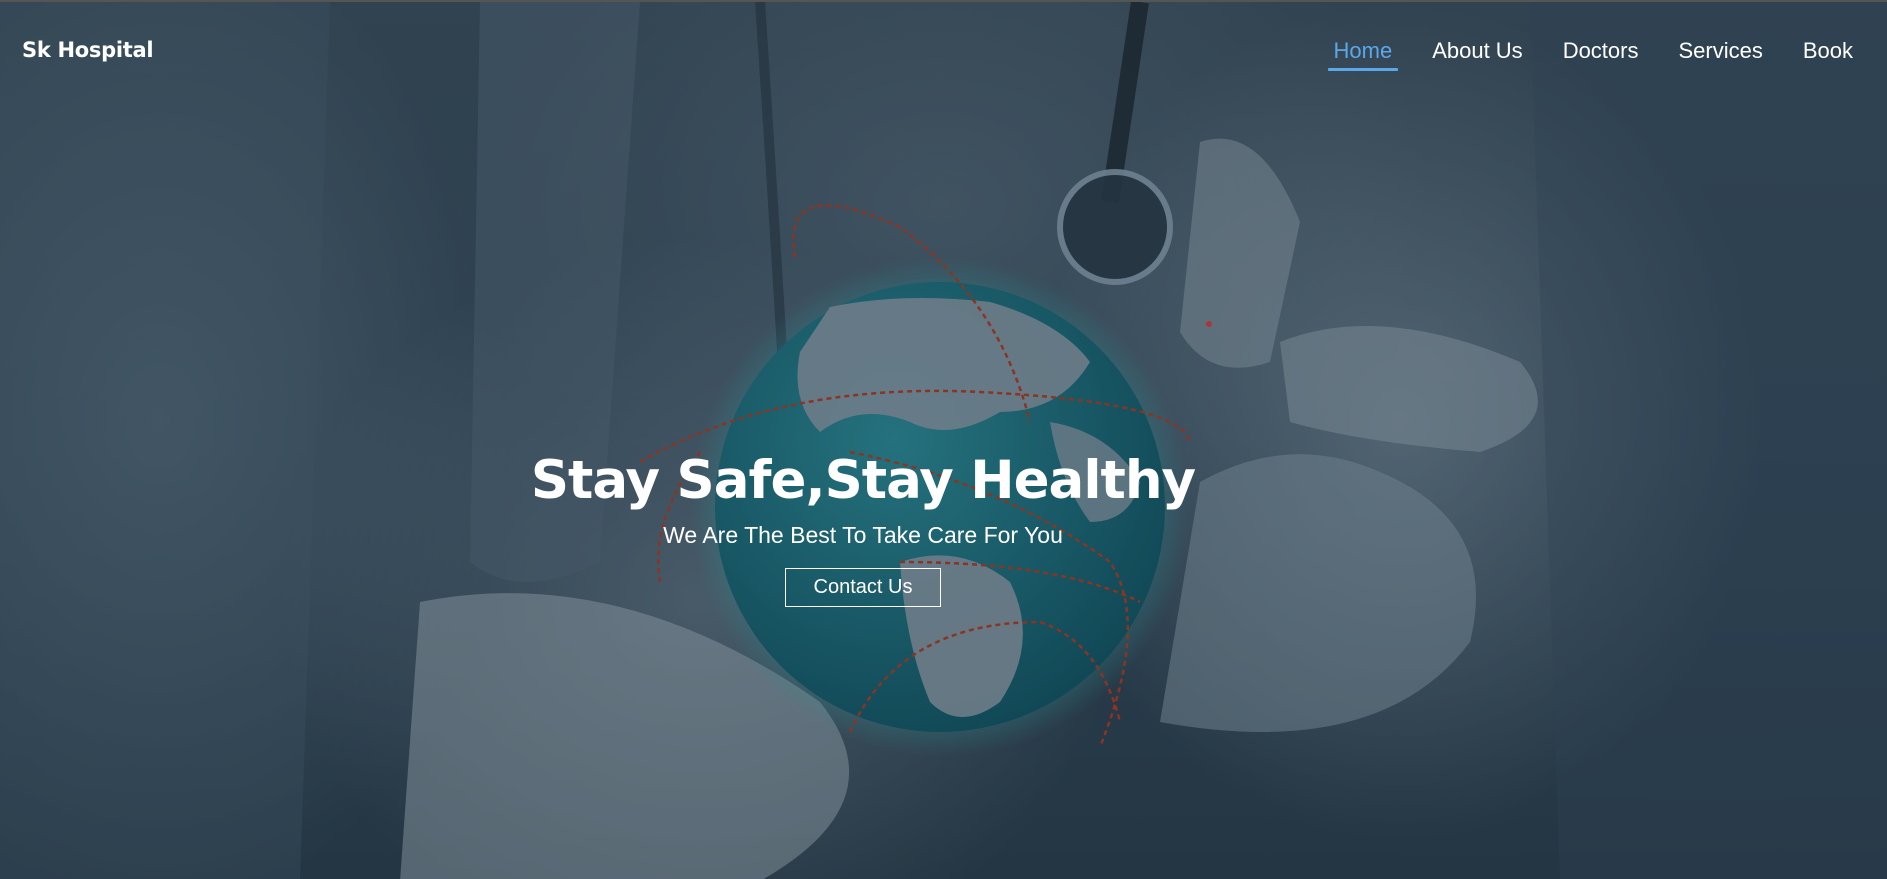 The image size is (1887, 879). Describe the element at coordinates (1828, 52) in the screenshot. I see `nav-item-book: Book` at that location.